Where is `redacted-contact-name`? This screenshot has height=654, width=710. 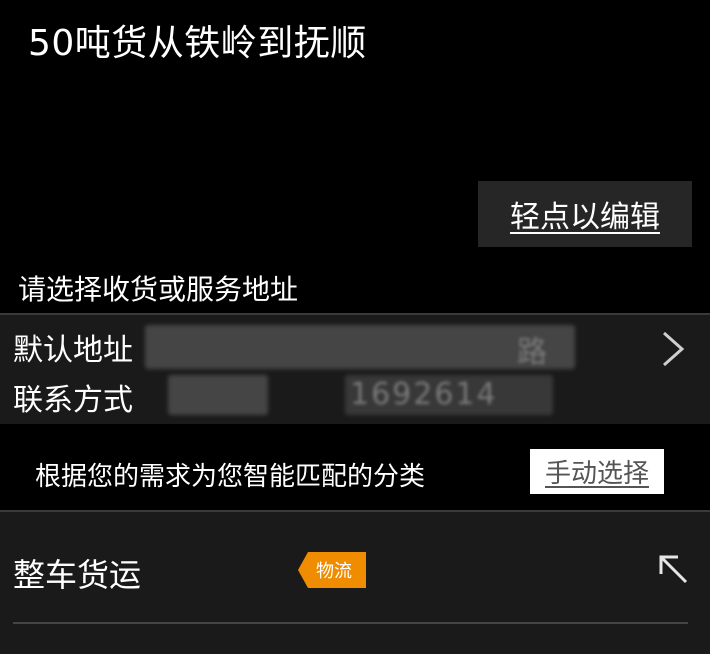 redacted-contact-name is located at coordinates (218, 395).